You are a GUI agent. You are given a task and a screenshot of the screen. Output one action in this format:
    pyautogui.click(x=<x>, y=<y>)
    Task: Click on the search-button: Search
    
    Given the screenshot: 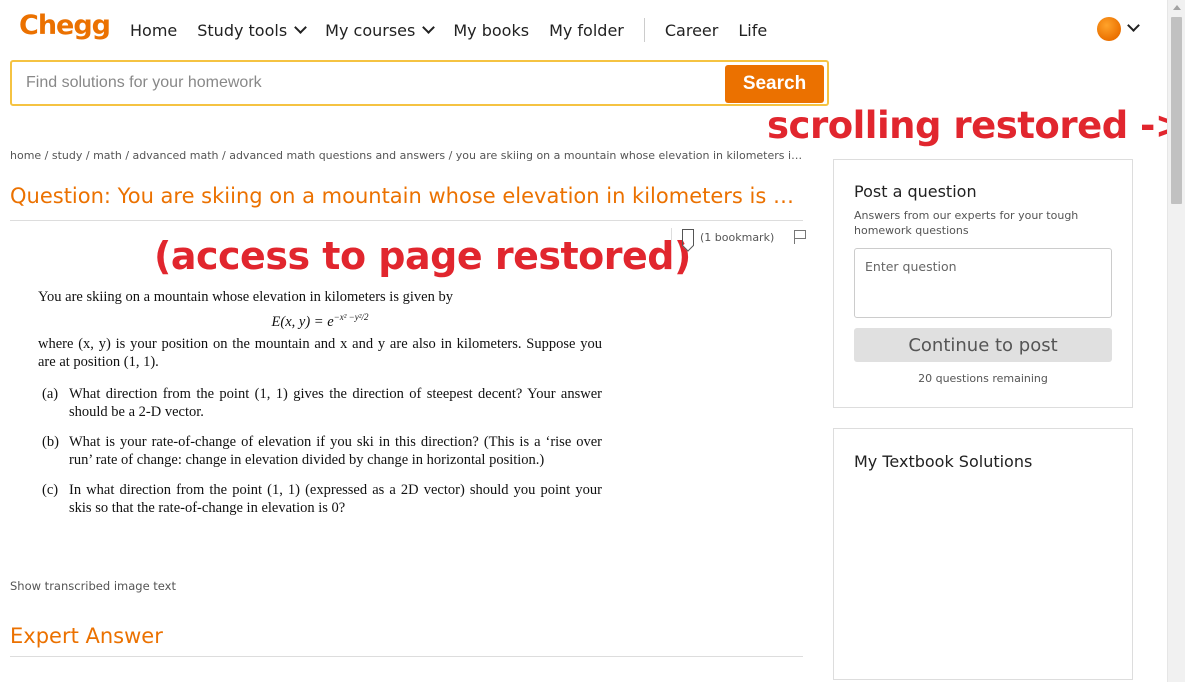 What is the action you would take?
    pyautogui.click(x=774, y=84)
    